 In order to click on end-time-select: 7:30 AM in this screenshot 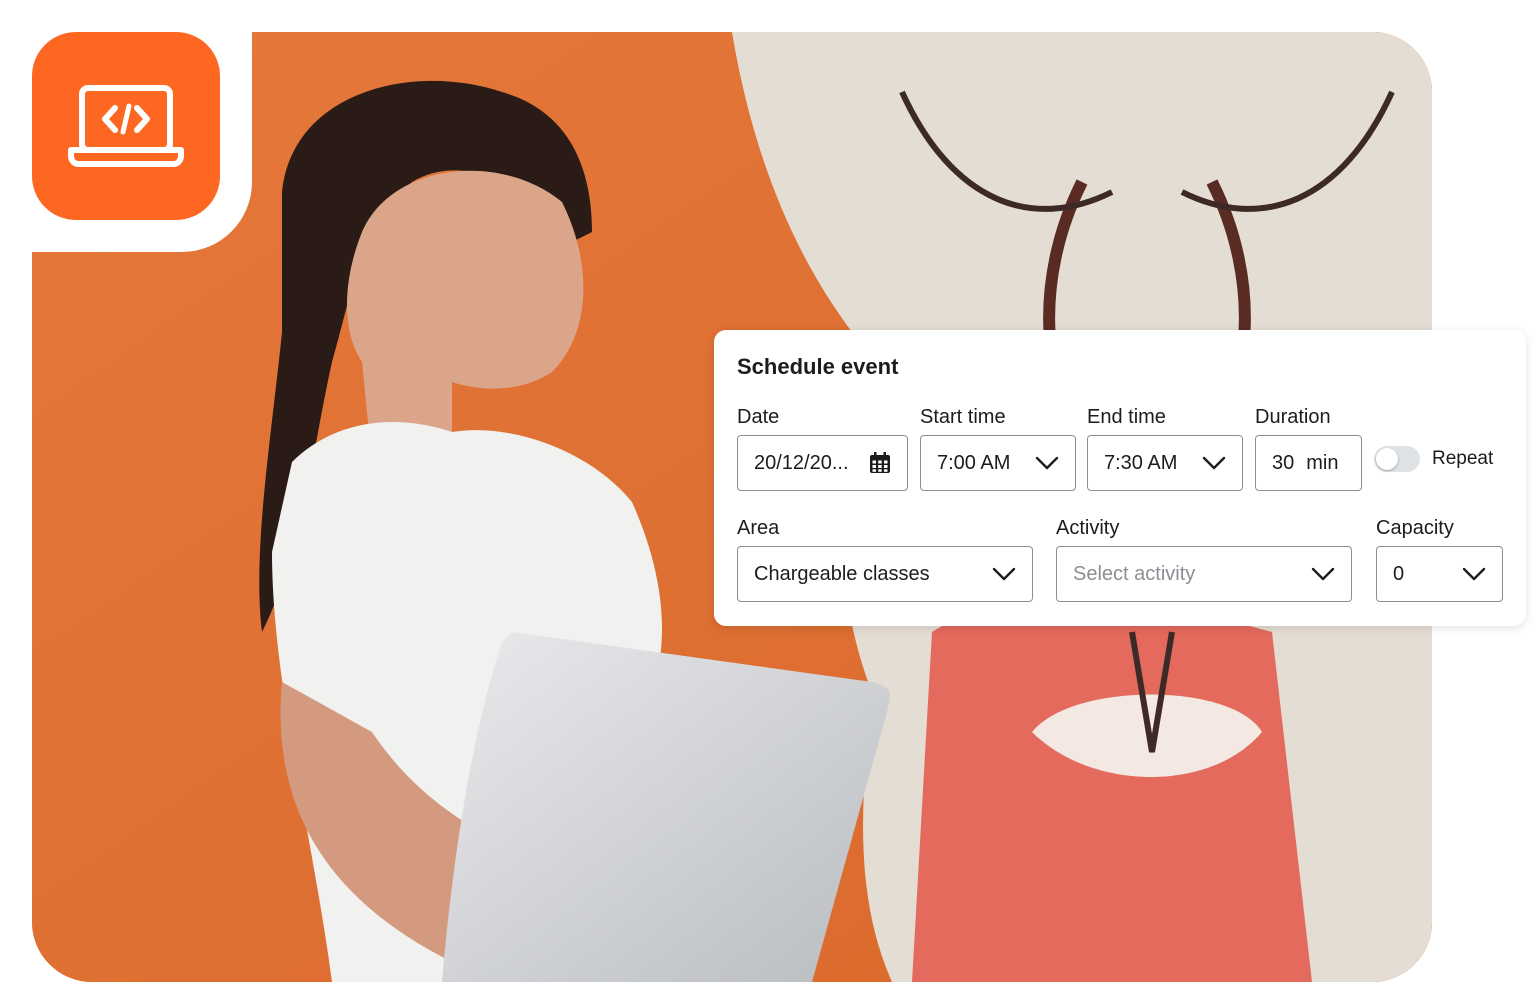, I will do `click(1165, 463)`.